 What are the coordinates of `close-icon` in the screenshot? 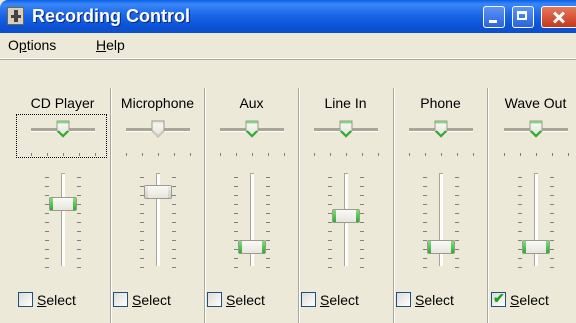 It's located at (558, 17).